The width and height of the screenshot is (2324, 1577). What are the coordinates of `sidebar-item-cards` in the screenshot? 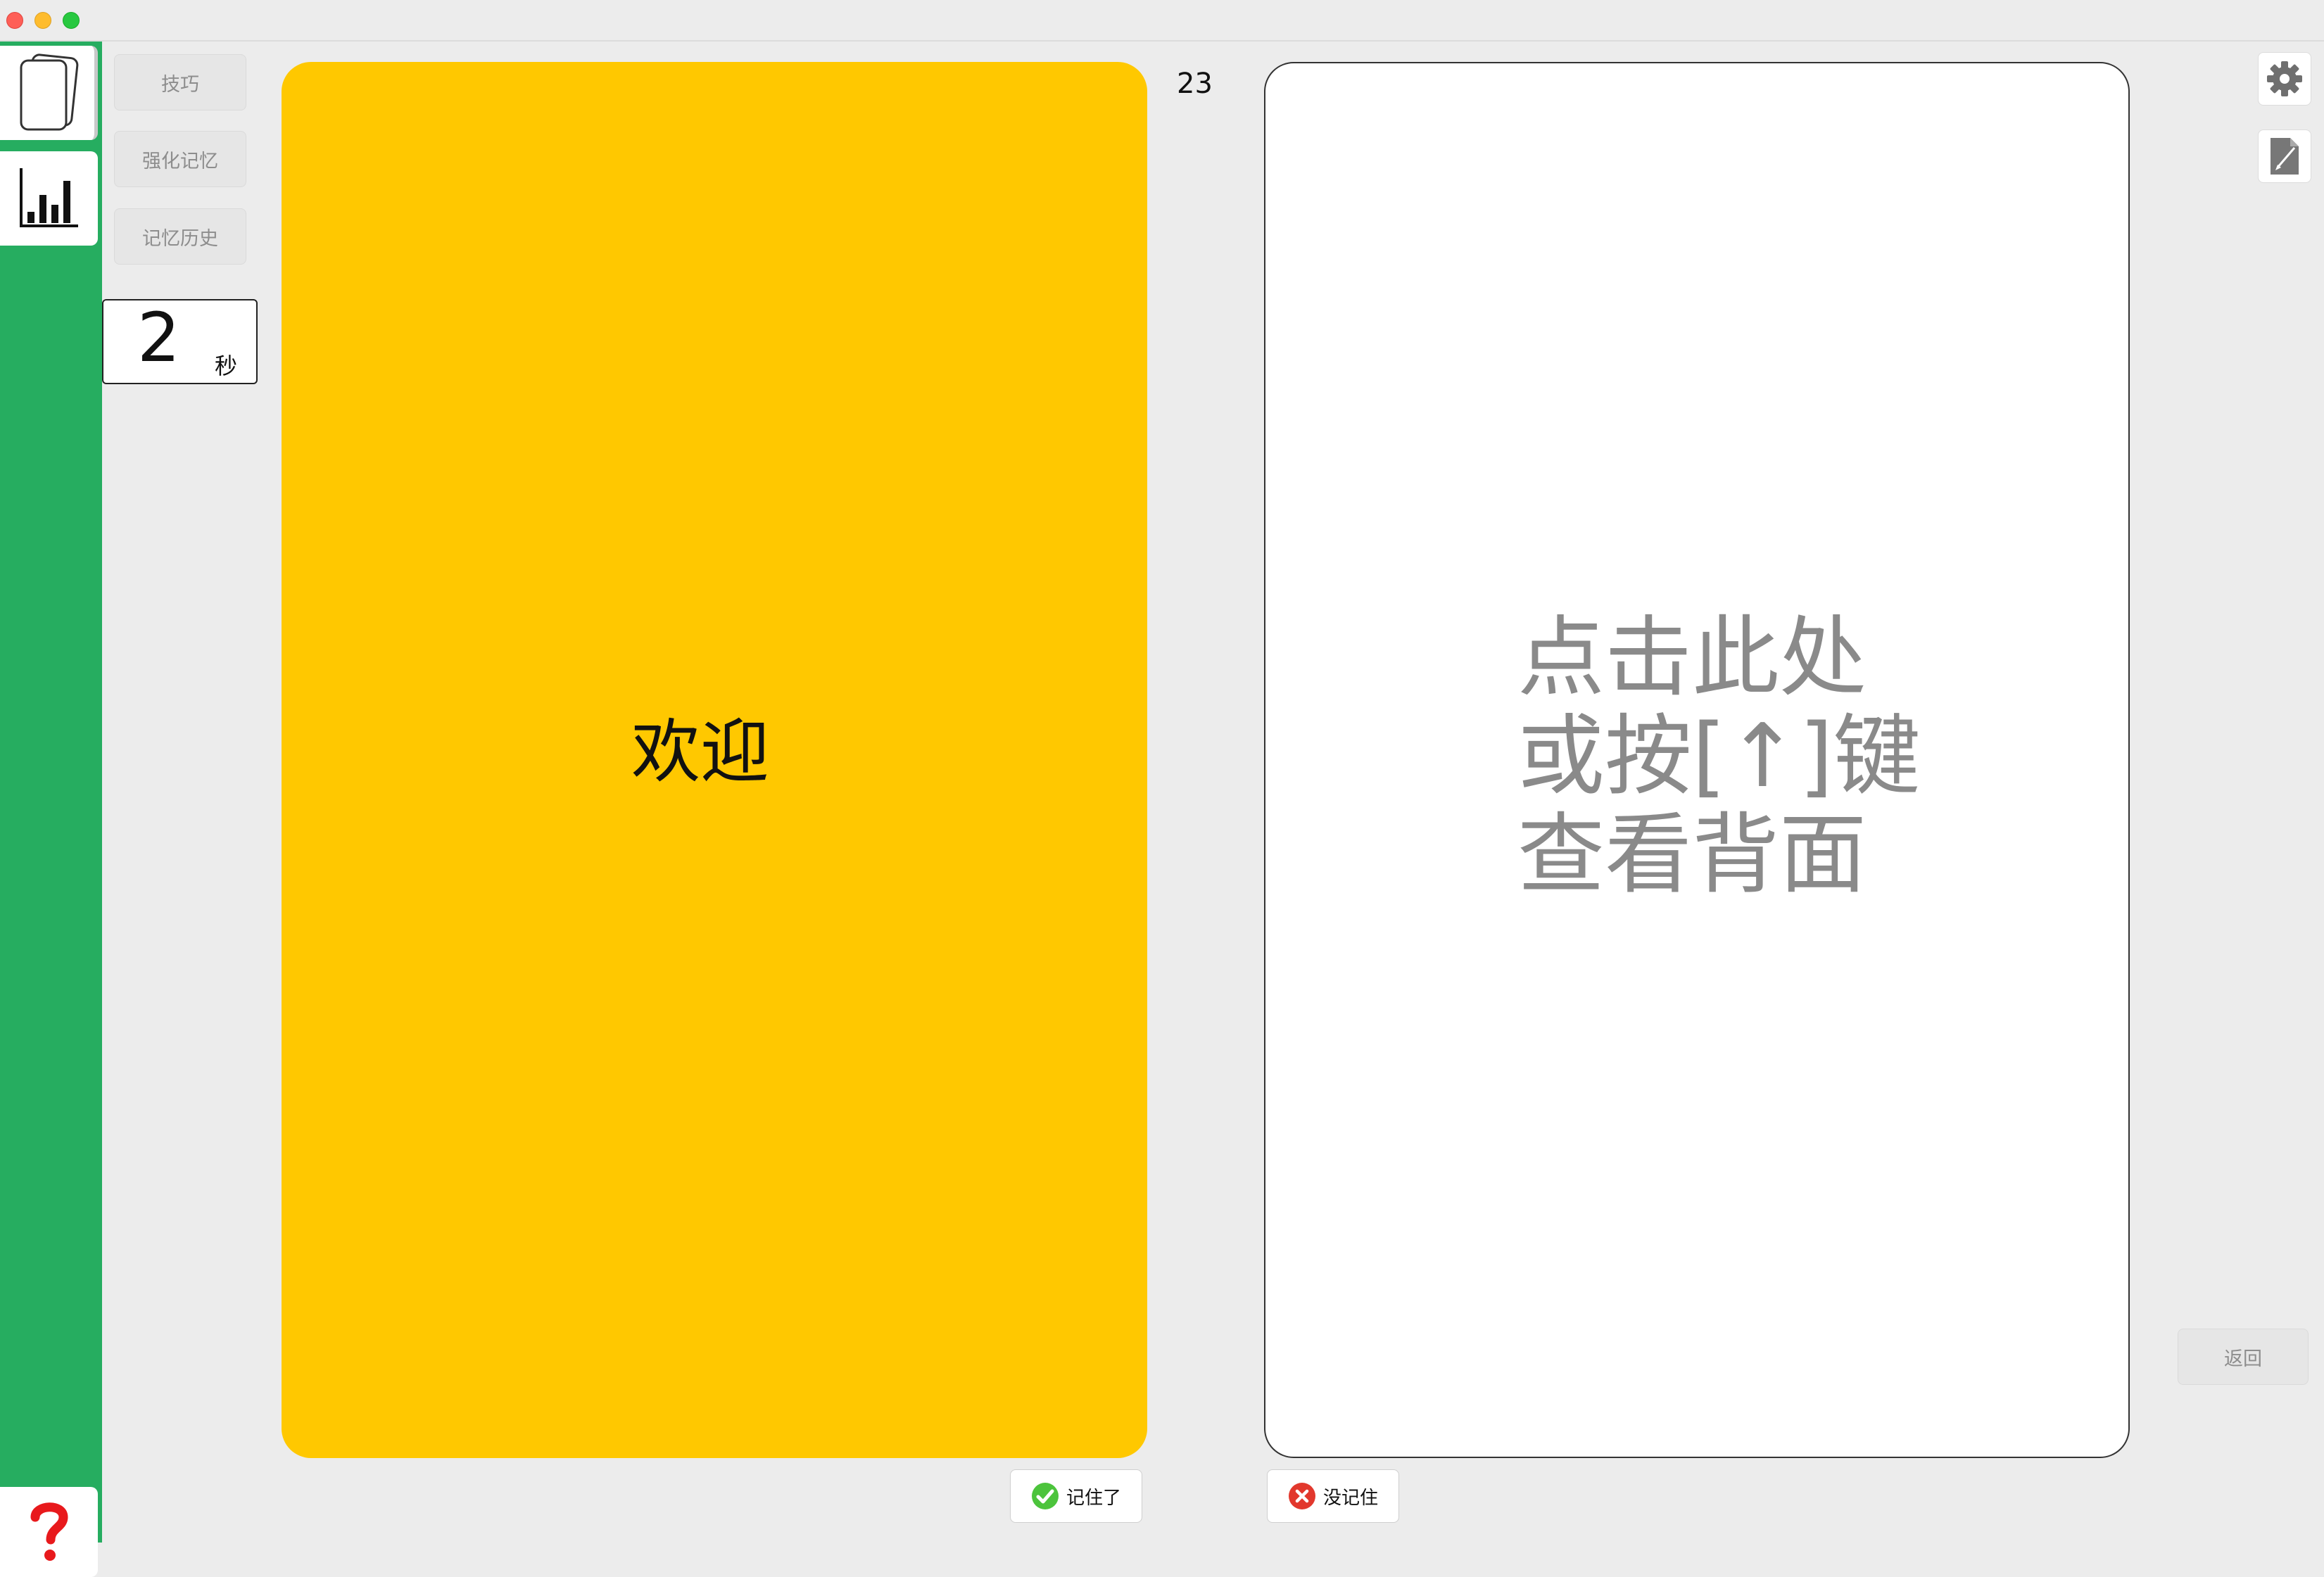 It's located at (49, 93).